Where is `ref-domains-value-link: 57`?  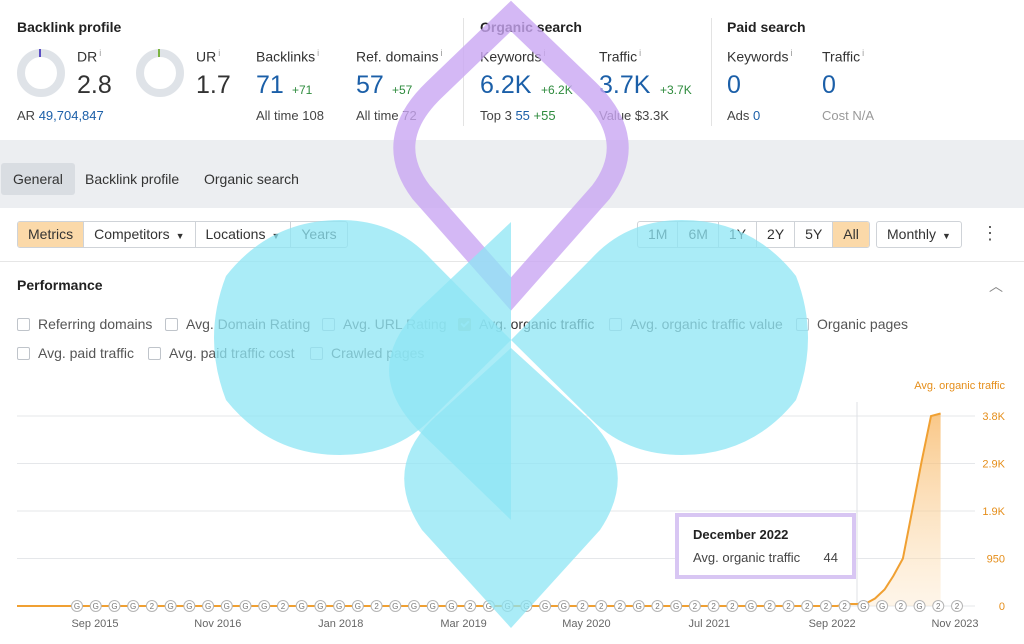
ref-domains-value-link: 57 is located at coordinates (370, 85).